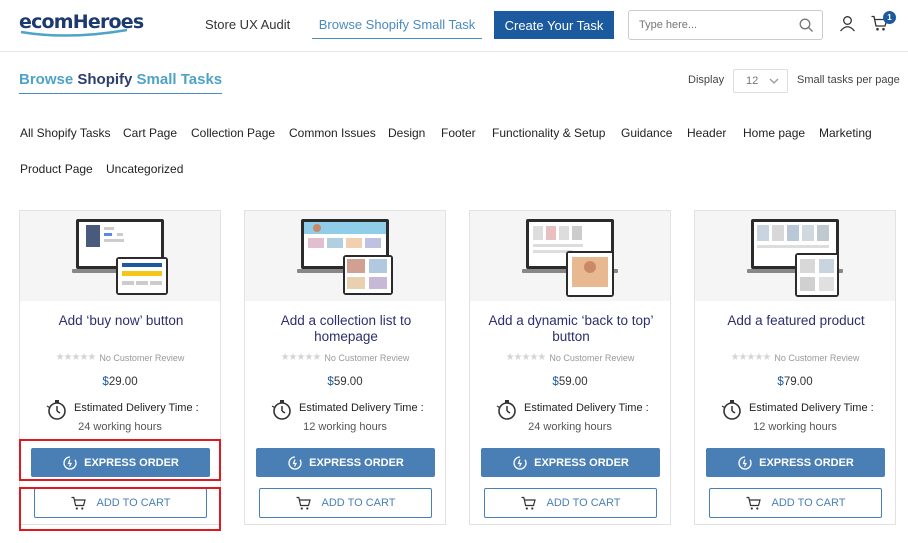 This screenshot has height=543, width=908. I want to click on search-box, so click(725, 25).